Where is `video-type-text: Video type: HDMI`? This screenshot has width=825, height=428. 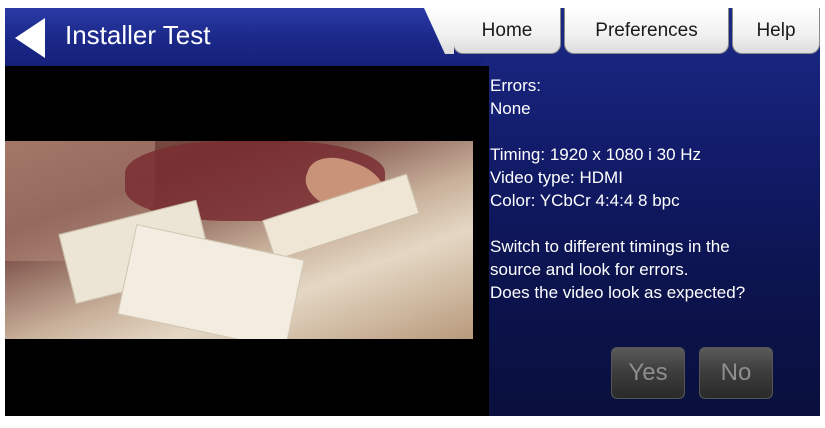 video-type-text: Video type: HDMI is located at coordinates (556, 177).